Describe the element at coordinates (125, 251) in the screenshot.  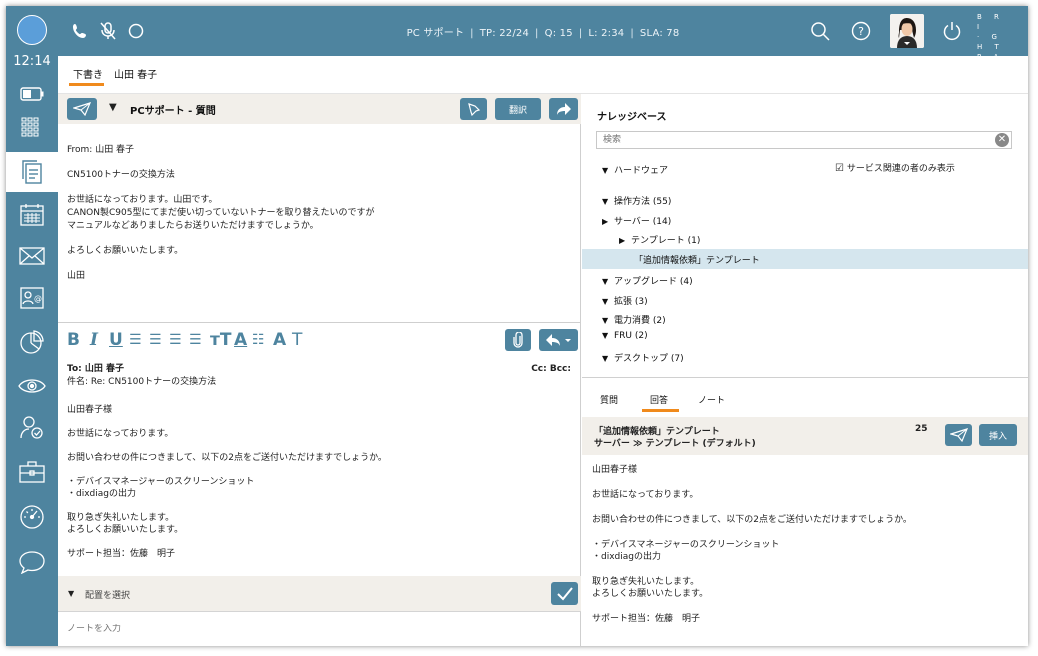
I see `email-closing: よろしくお願いいたします。` at that location.